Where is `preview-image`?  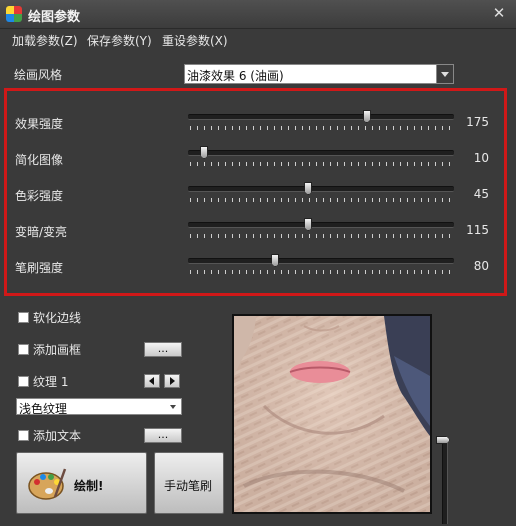 preview-image is located at coordinates (332, 414).